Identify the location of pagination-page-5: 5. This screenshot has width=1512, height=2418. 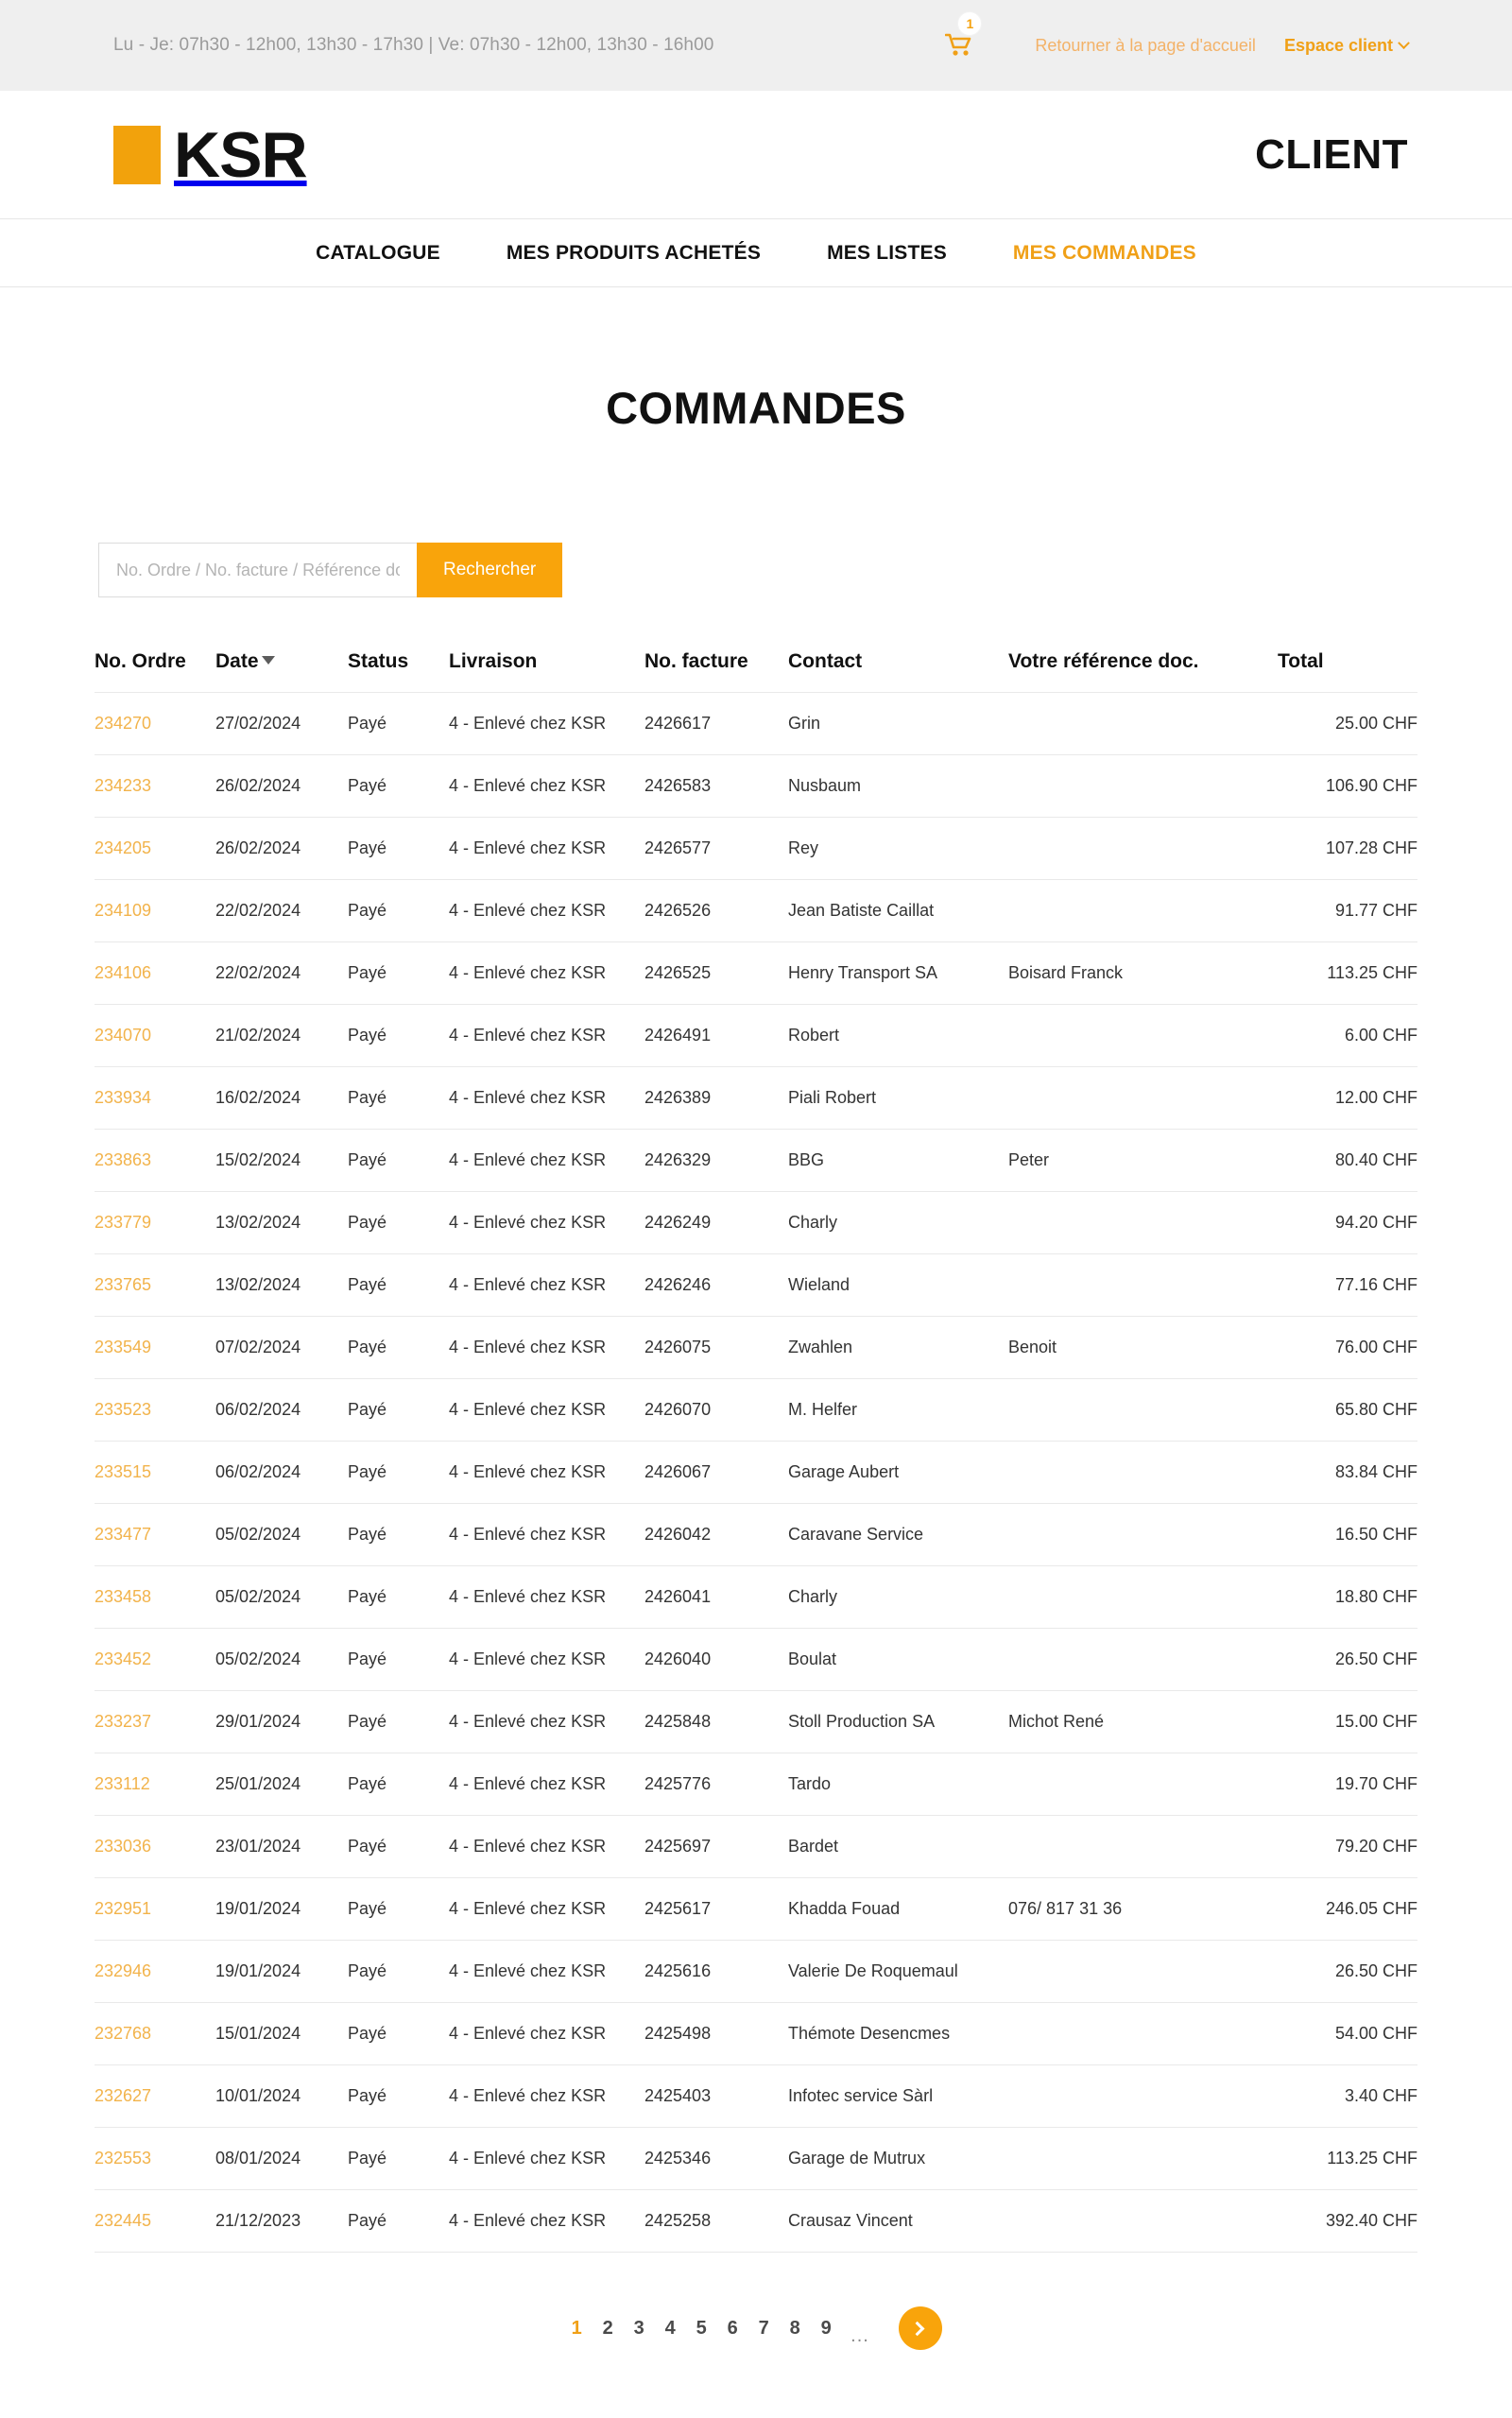
(701, 2329).